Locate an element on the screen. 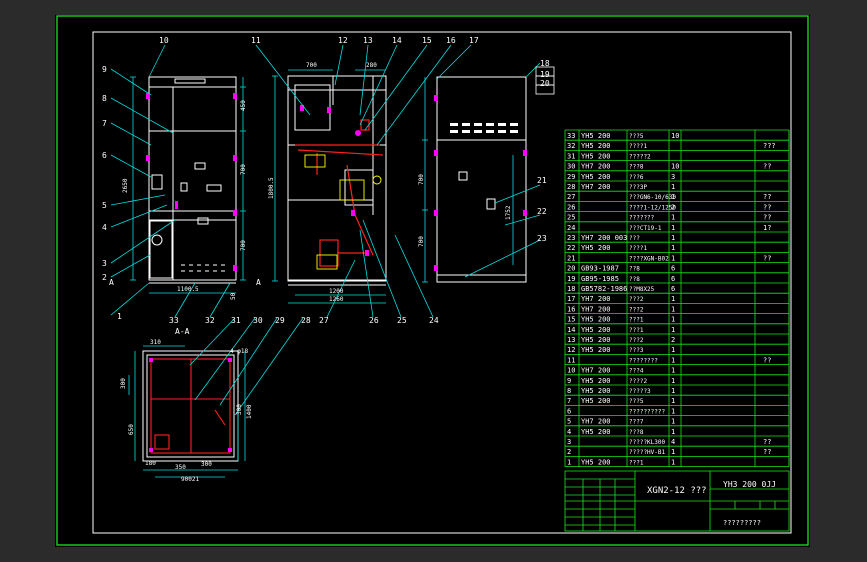 This screenshot has height=562, width=867. bom-cell-qty: 4 is located at coordinates (673, 442).